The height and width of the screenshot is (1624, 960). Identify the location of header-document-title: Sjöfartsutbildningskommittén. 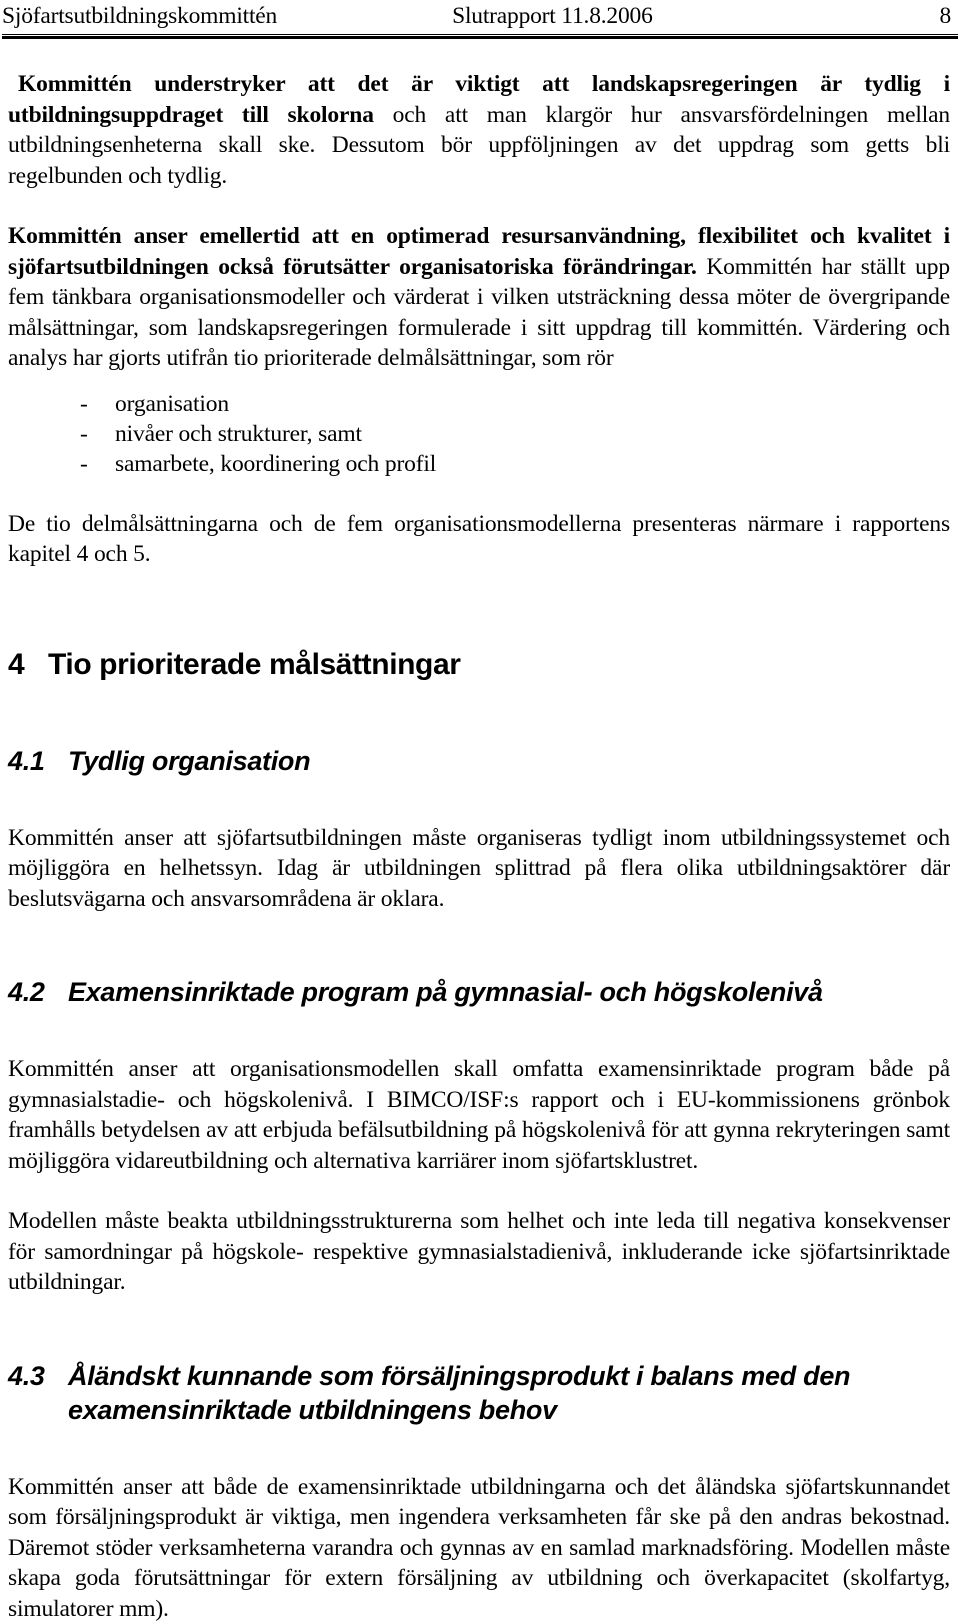
(139, 16).